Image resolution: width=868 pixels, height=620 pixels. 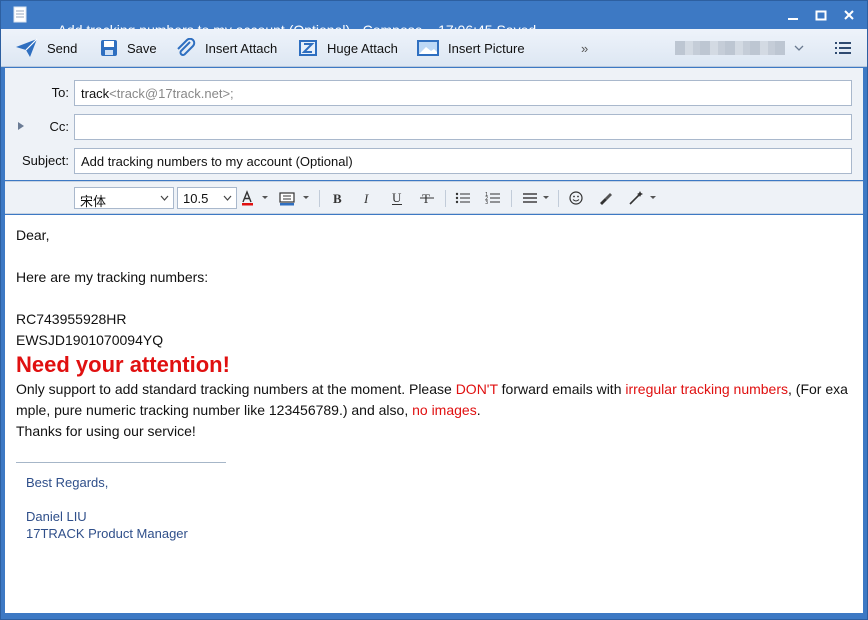 I want to click on picture-icon, so click(x=428, y=48).